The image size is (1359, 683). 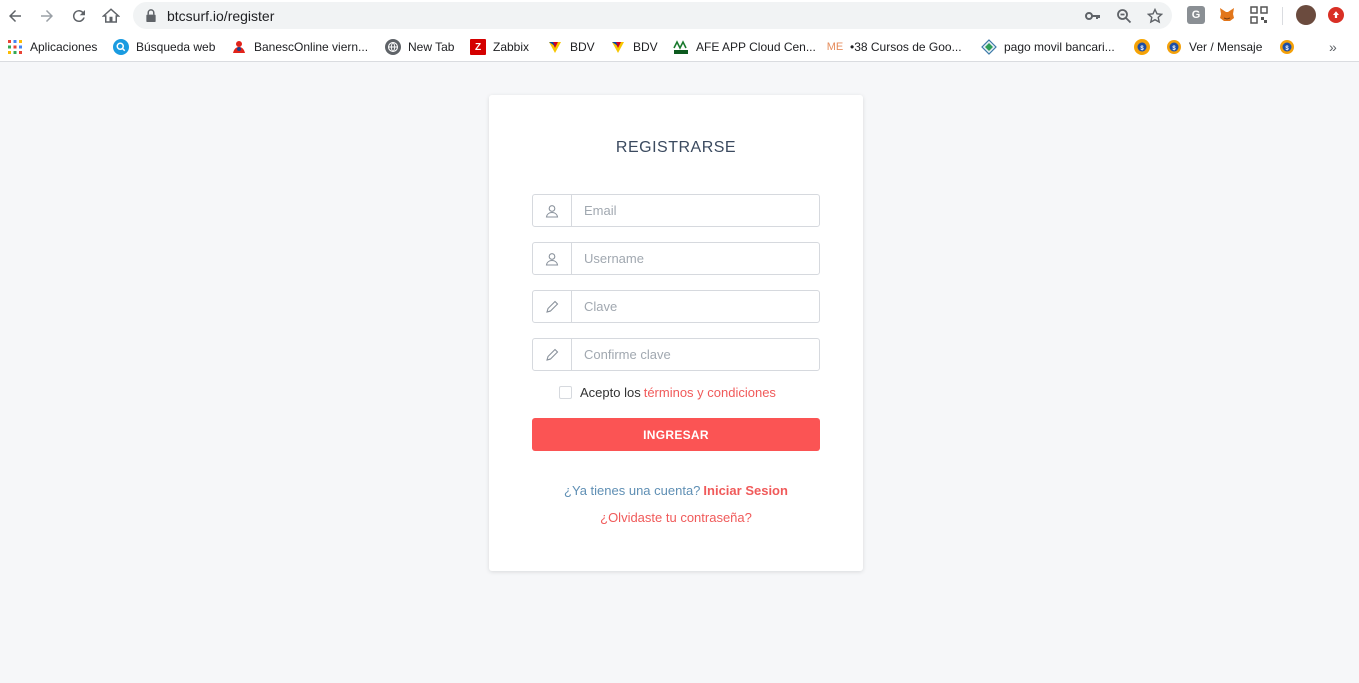 I want to click on diamond-icon, so click(x=989, y=47).